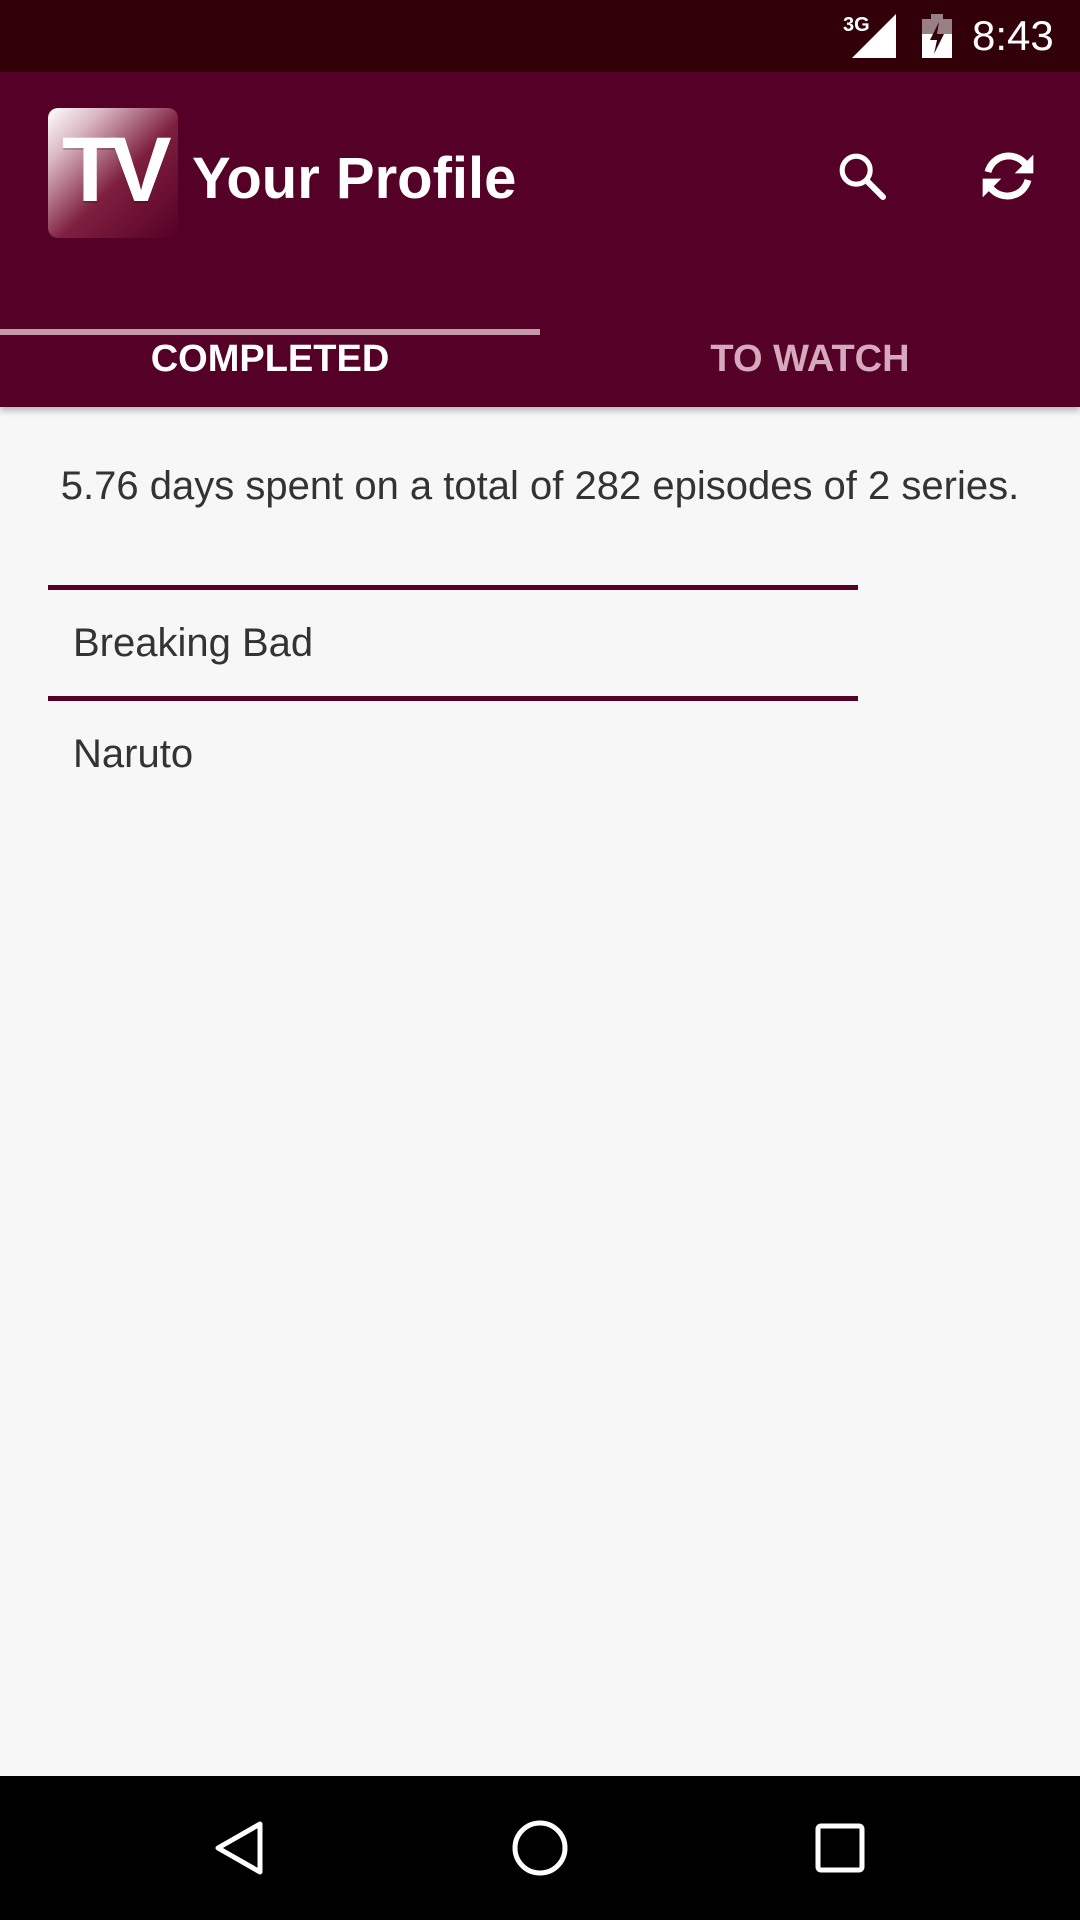  I want to click on list-item-breaking-bad: Breaking Bad, so click(453, 643).